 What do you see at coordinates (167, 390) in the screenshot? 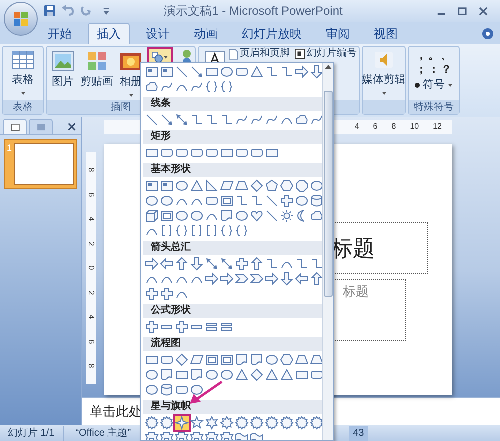
I see `cylinder-icon` at bounding box center [167, 390].